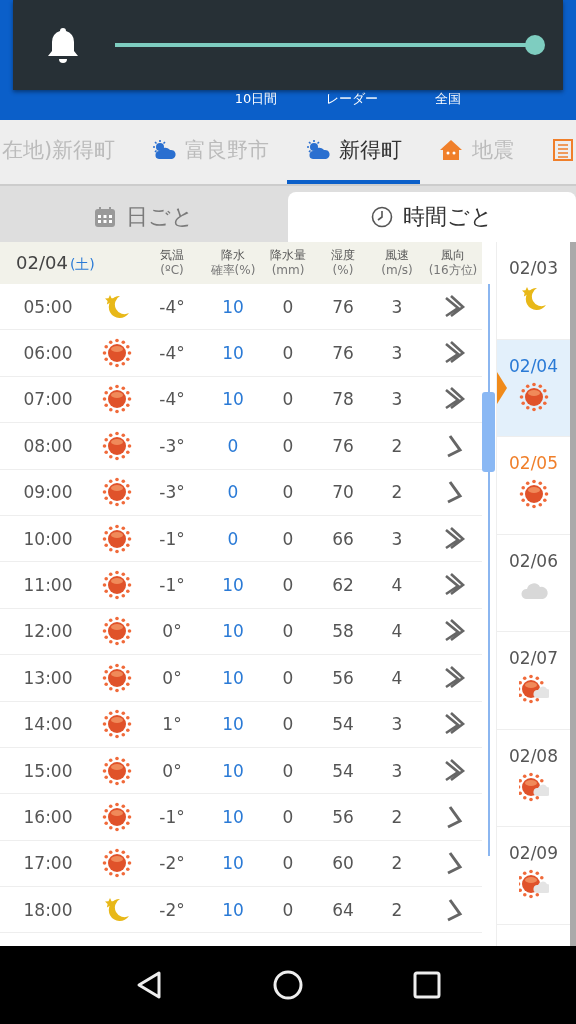 The height and width of the screenshot is (1024, 576). What do you see at coordinates (48, 399) in the screenshot?
I see `time-cell-text: 07:00` at bounding box center [48, 399].